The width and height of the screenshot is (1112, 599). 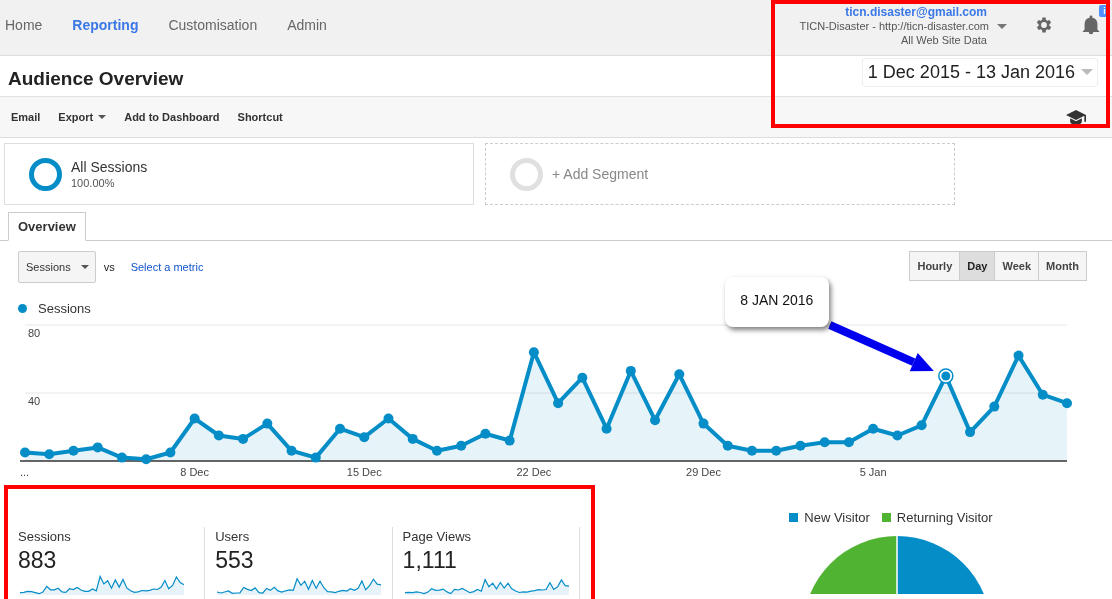 What do you see at coordinates (105, 25) in the screenshot?
I see `nav-tab: Reporting` at bounding box center [105, 25].